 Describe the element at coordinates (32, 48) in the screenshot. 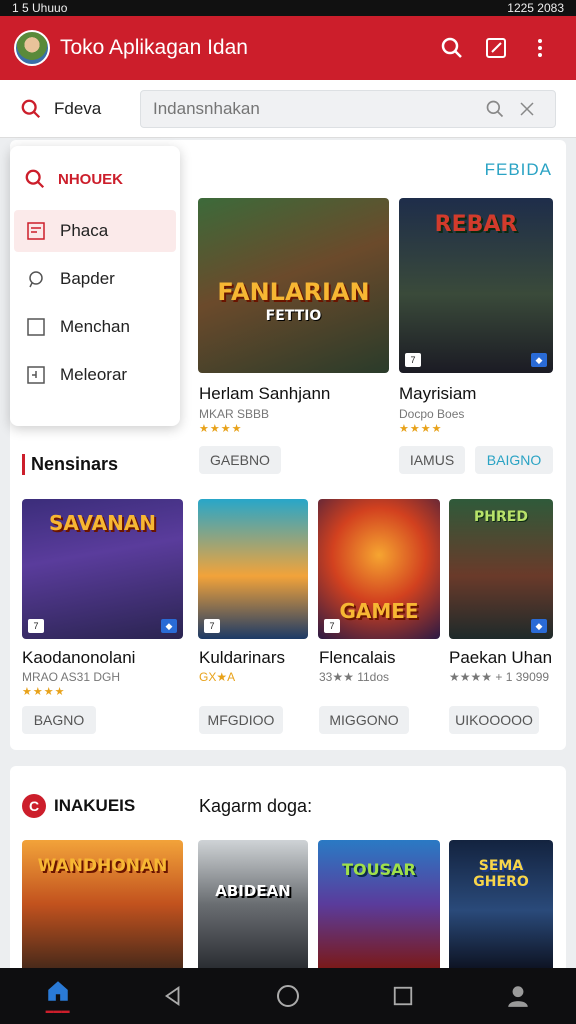

I see `avatar` at that location.